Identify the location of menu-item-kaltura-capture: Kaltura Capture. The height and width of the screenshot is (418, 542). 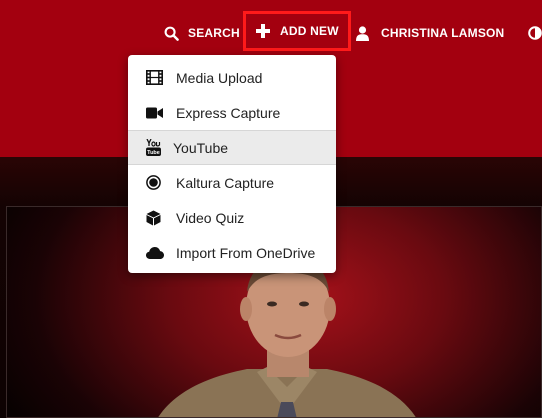
(232, 182).